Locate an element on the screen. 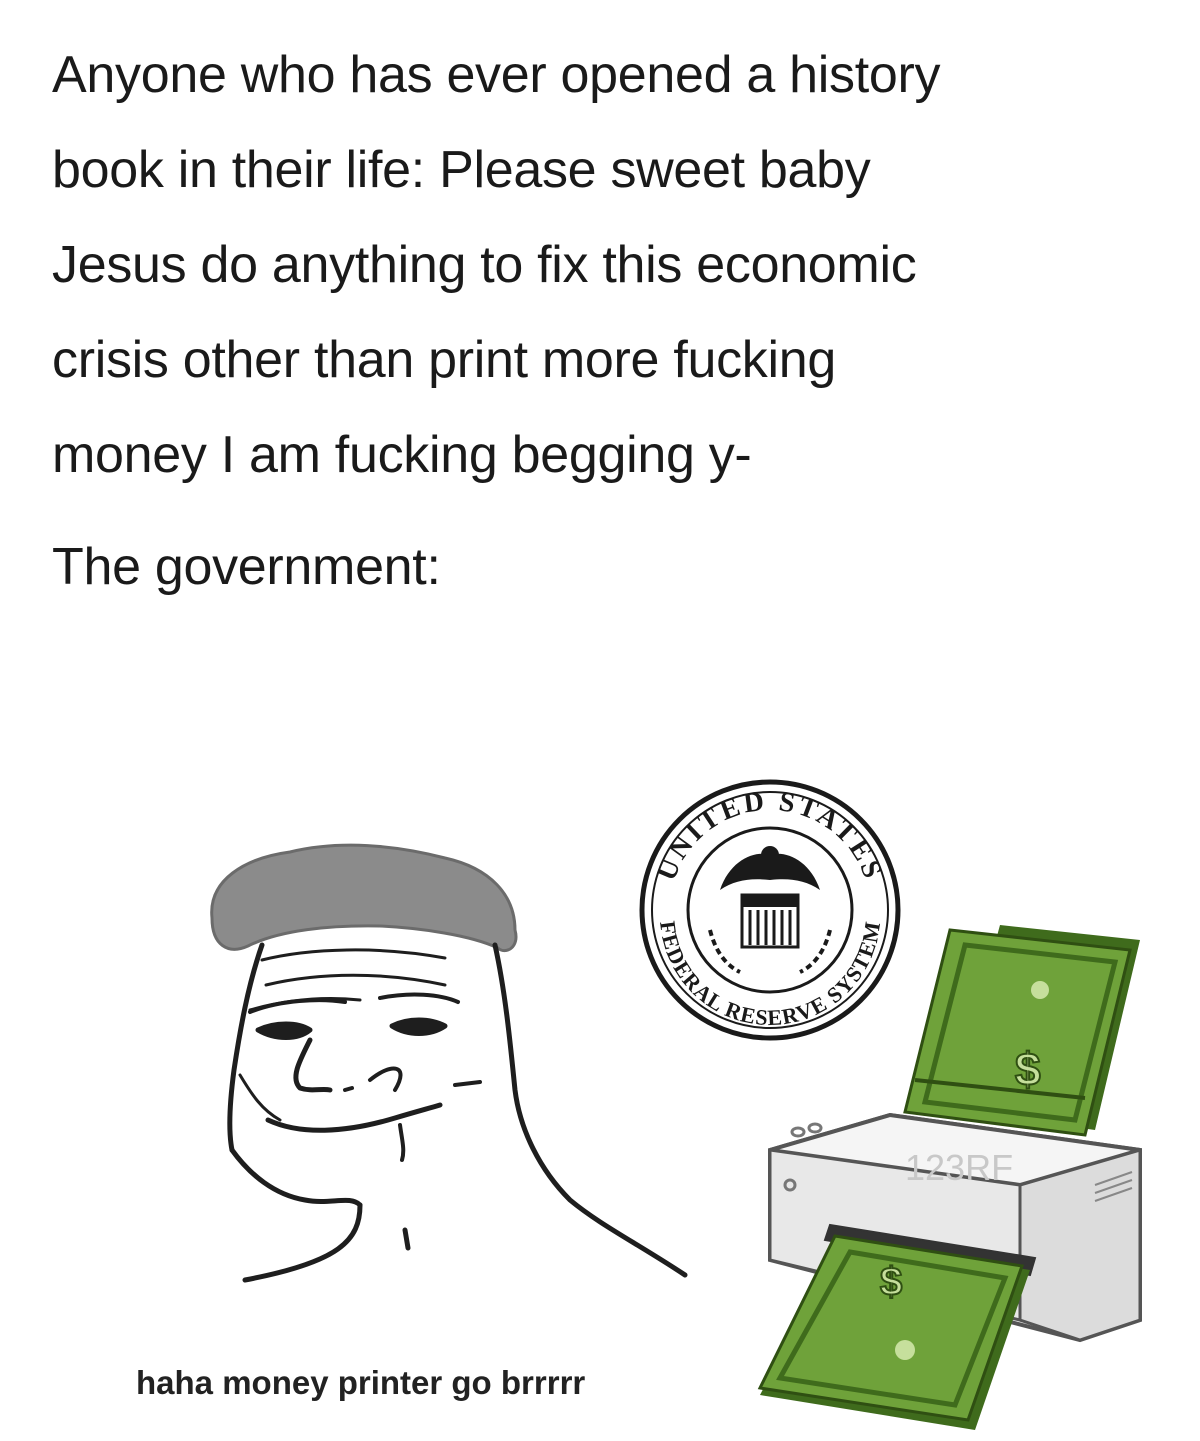 The width and height of the screenshot is (1200, 1441). wojak-head-left is located at coordinates (246, 1047).